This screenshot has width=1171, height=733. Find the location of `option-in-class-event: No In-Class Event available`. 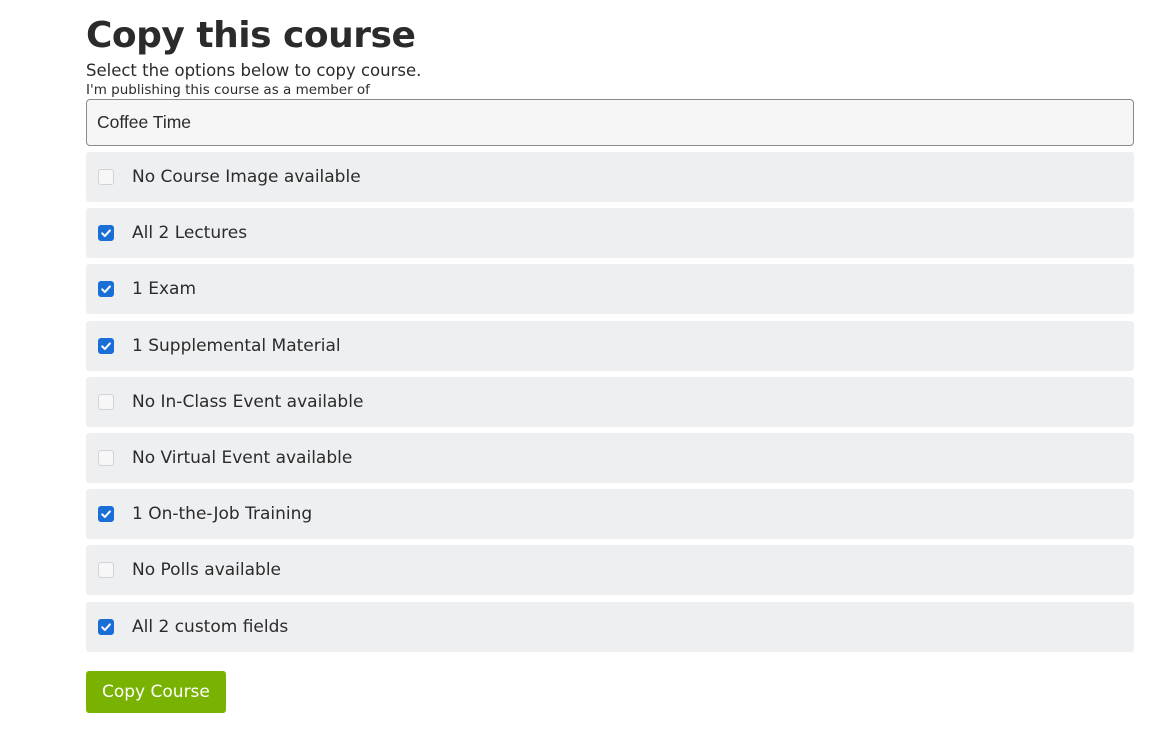

option-in-class-event: No In-Class Event available is located at coordinates (610, 401).